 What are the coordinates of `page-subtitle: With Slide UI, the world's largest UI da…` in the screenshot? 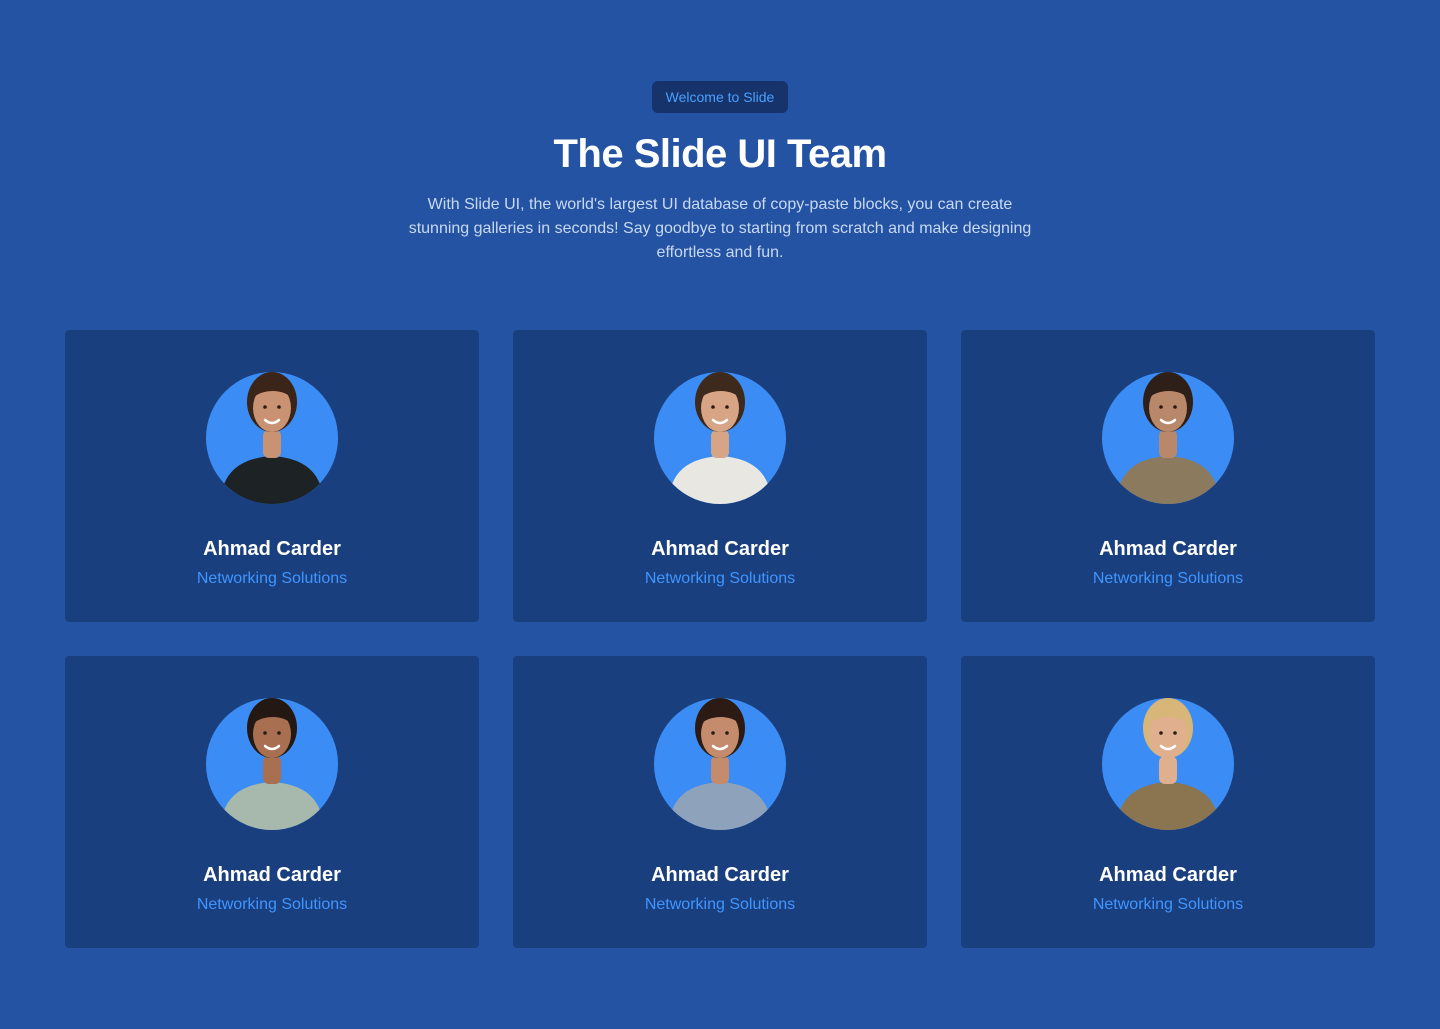 It's located at (720, 228).